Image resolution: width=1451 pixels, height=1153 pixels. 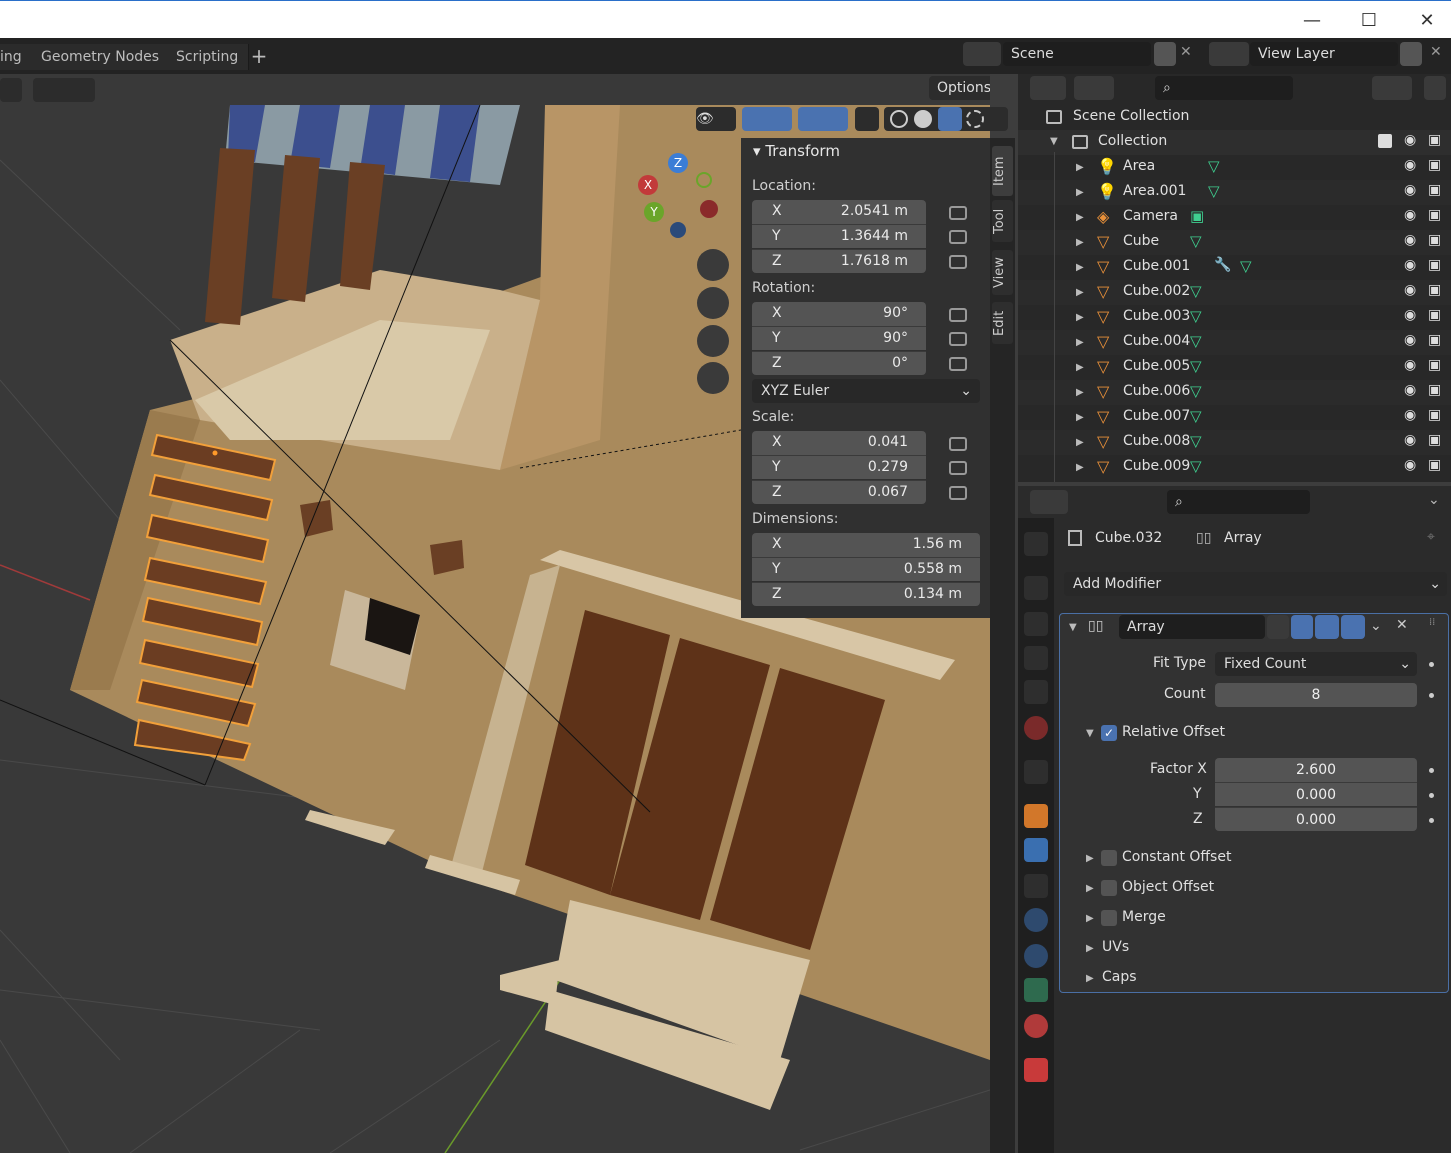 I want to click on on-cage-toggle-icon, so click(x=1302, y=627).